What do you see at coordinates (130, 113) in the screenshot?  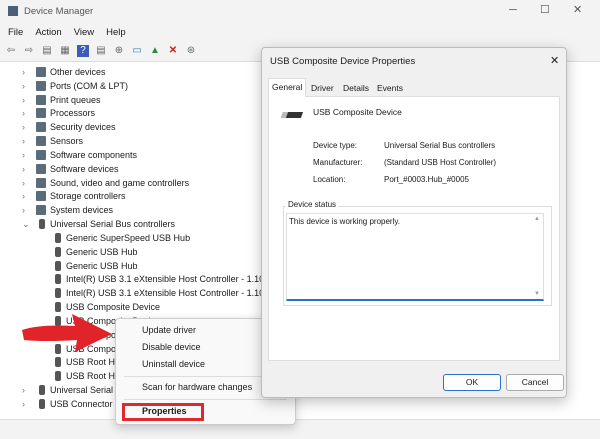 I see `tree-item-category: › Processors` at bounding box center [130, 113].